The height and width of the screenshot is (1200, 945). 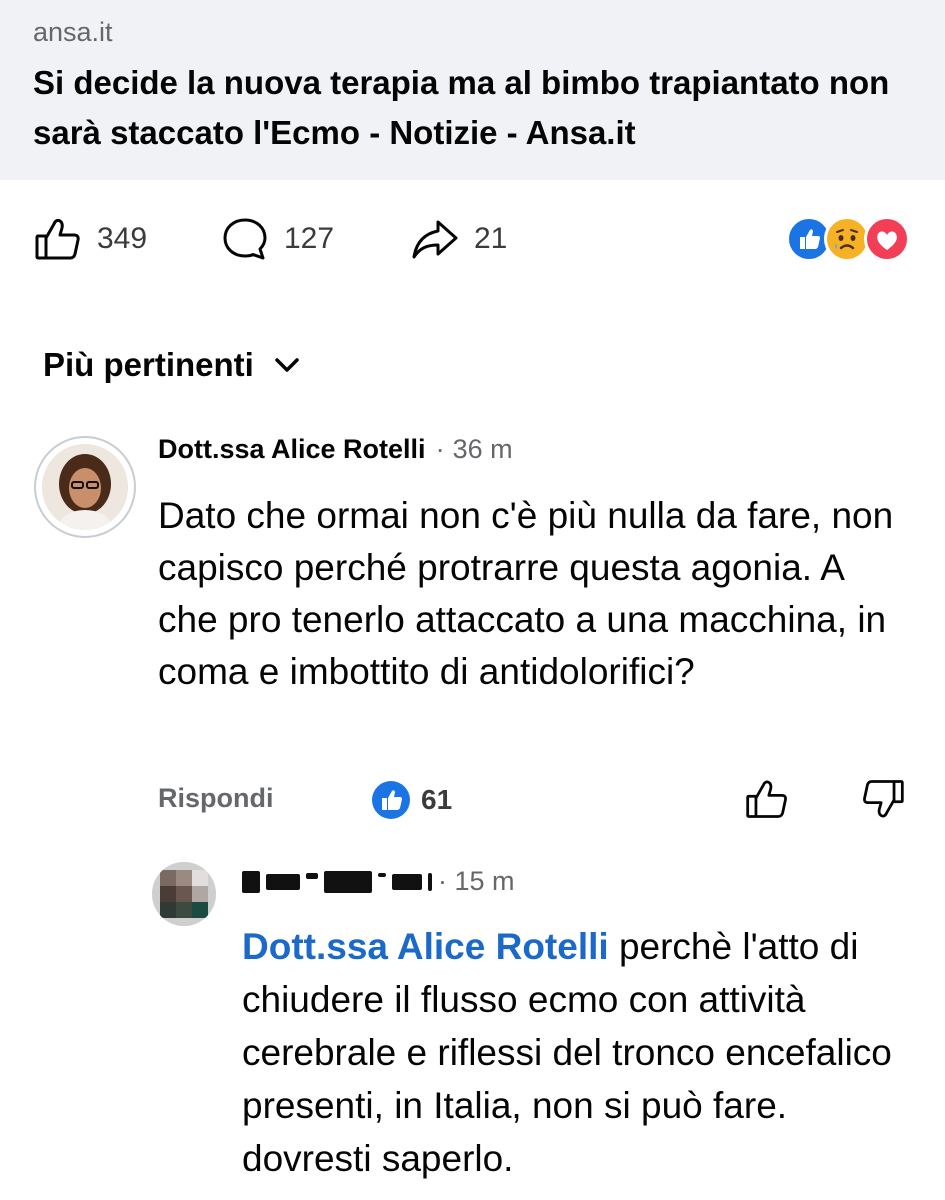 I want to click on share-count: 21, so click(x=491, y=238).